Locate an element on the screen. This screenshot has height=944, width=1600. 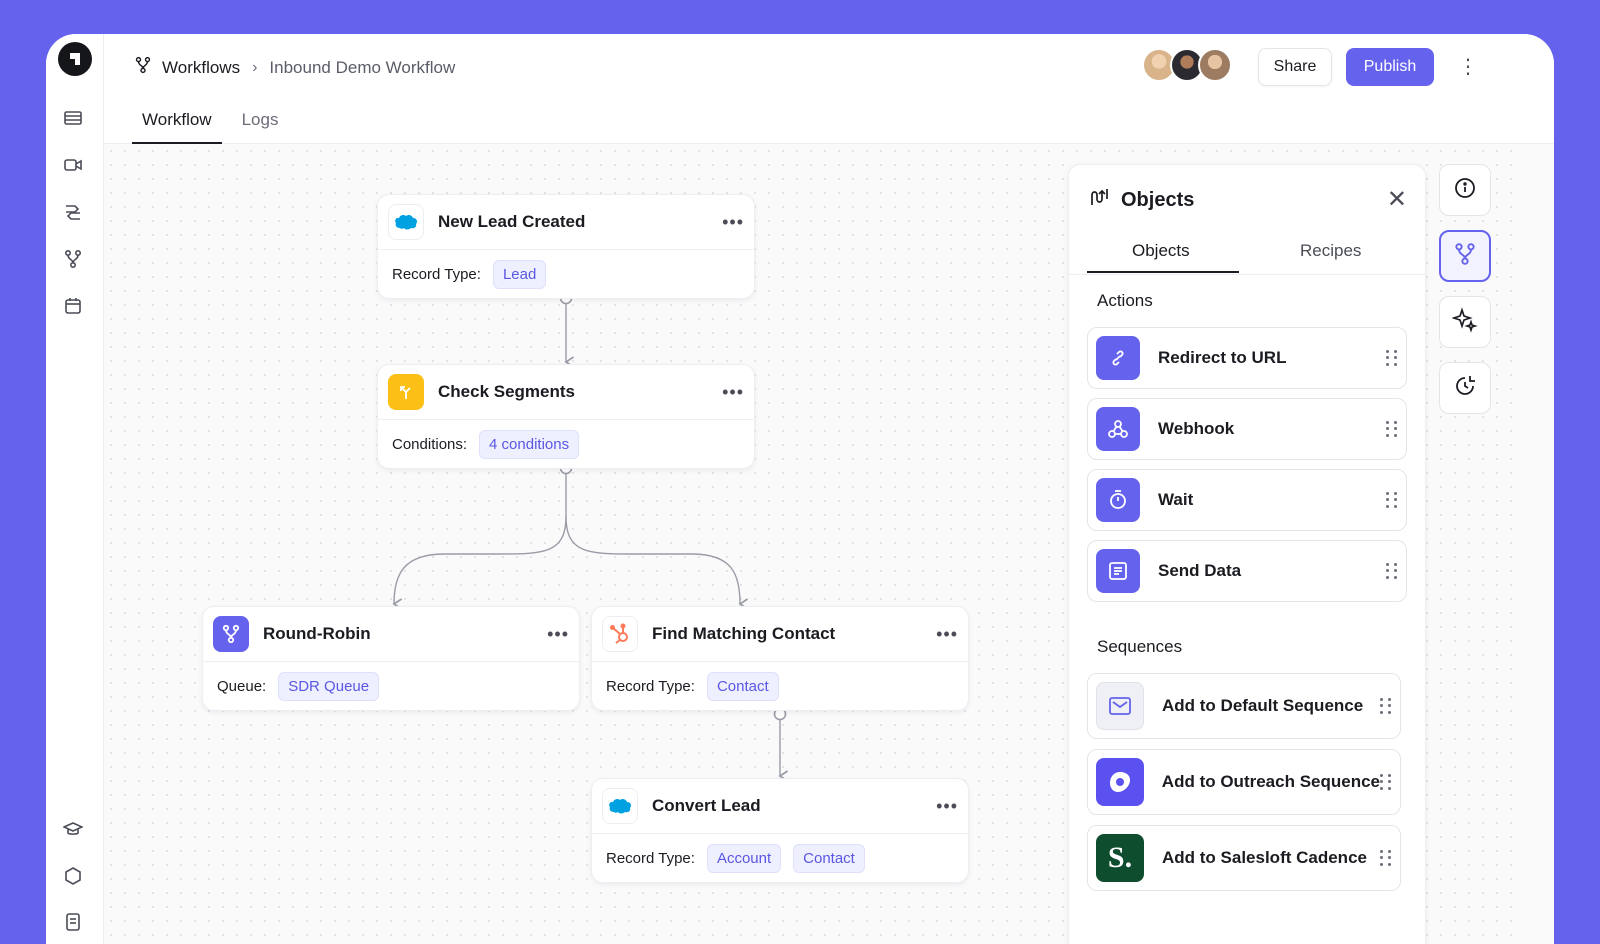
node-title: Round-Robin is located at coordinates (317, 633).